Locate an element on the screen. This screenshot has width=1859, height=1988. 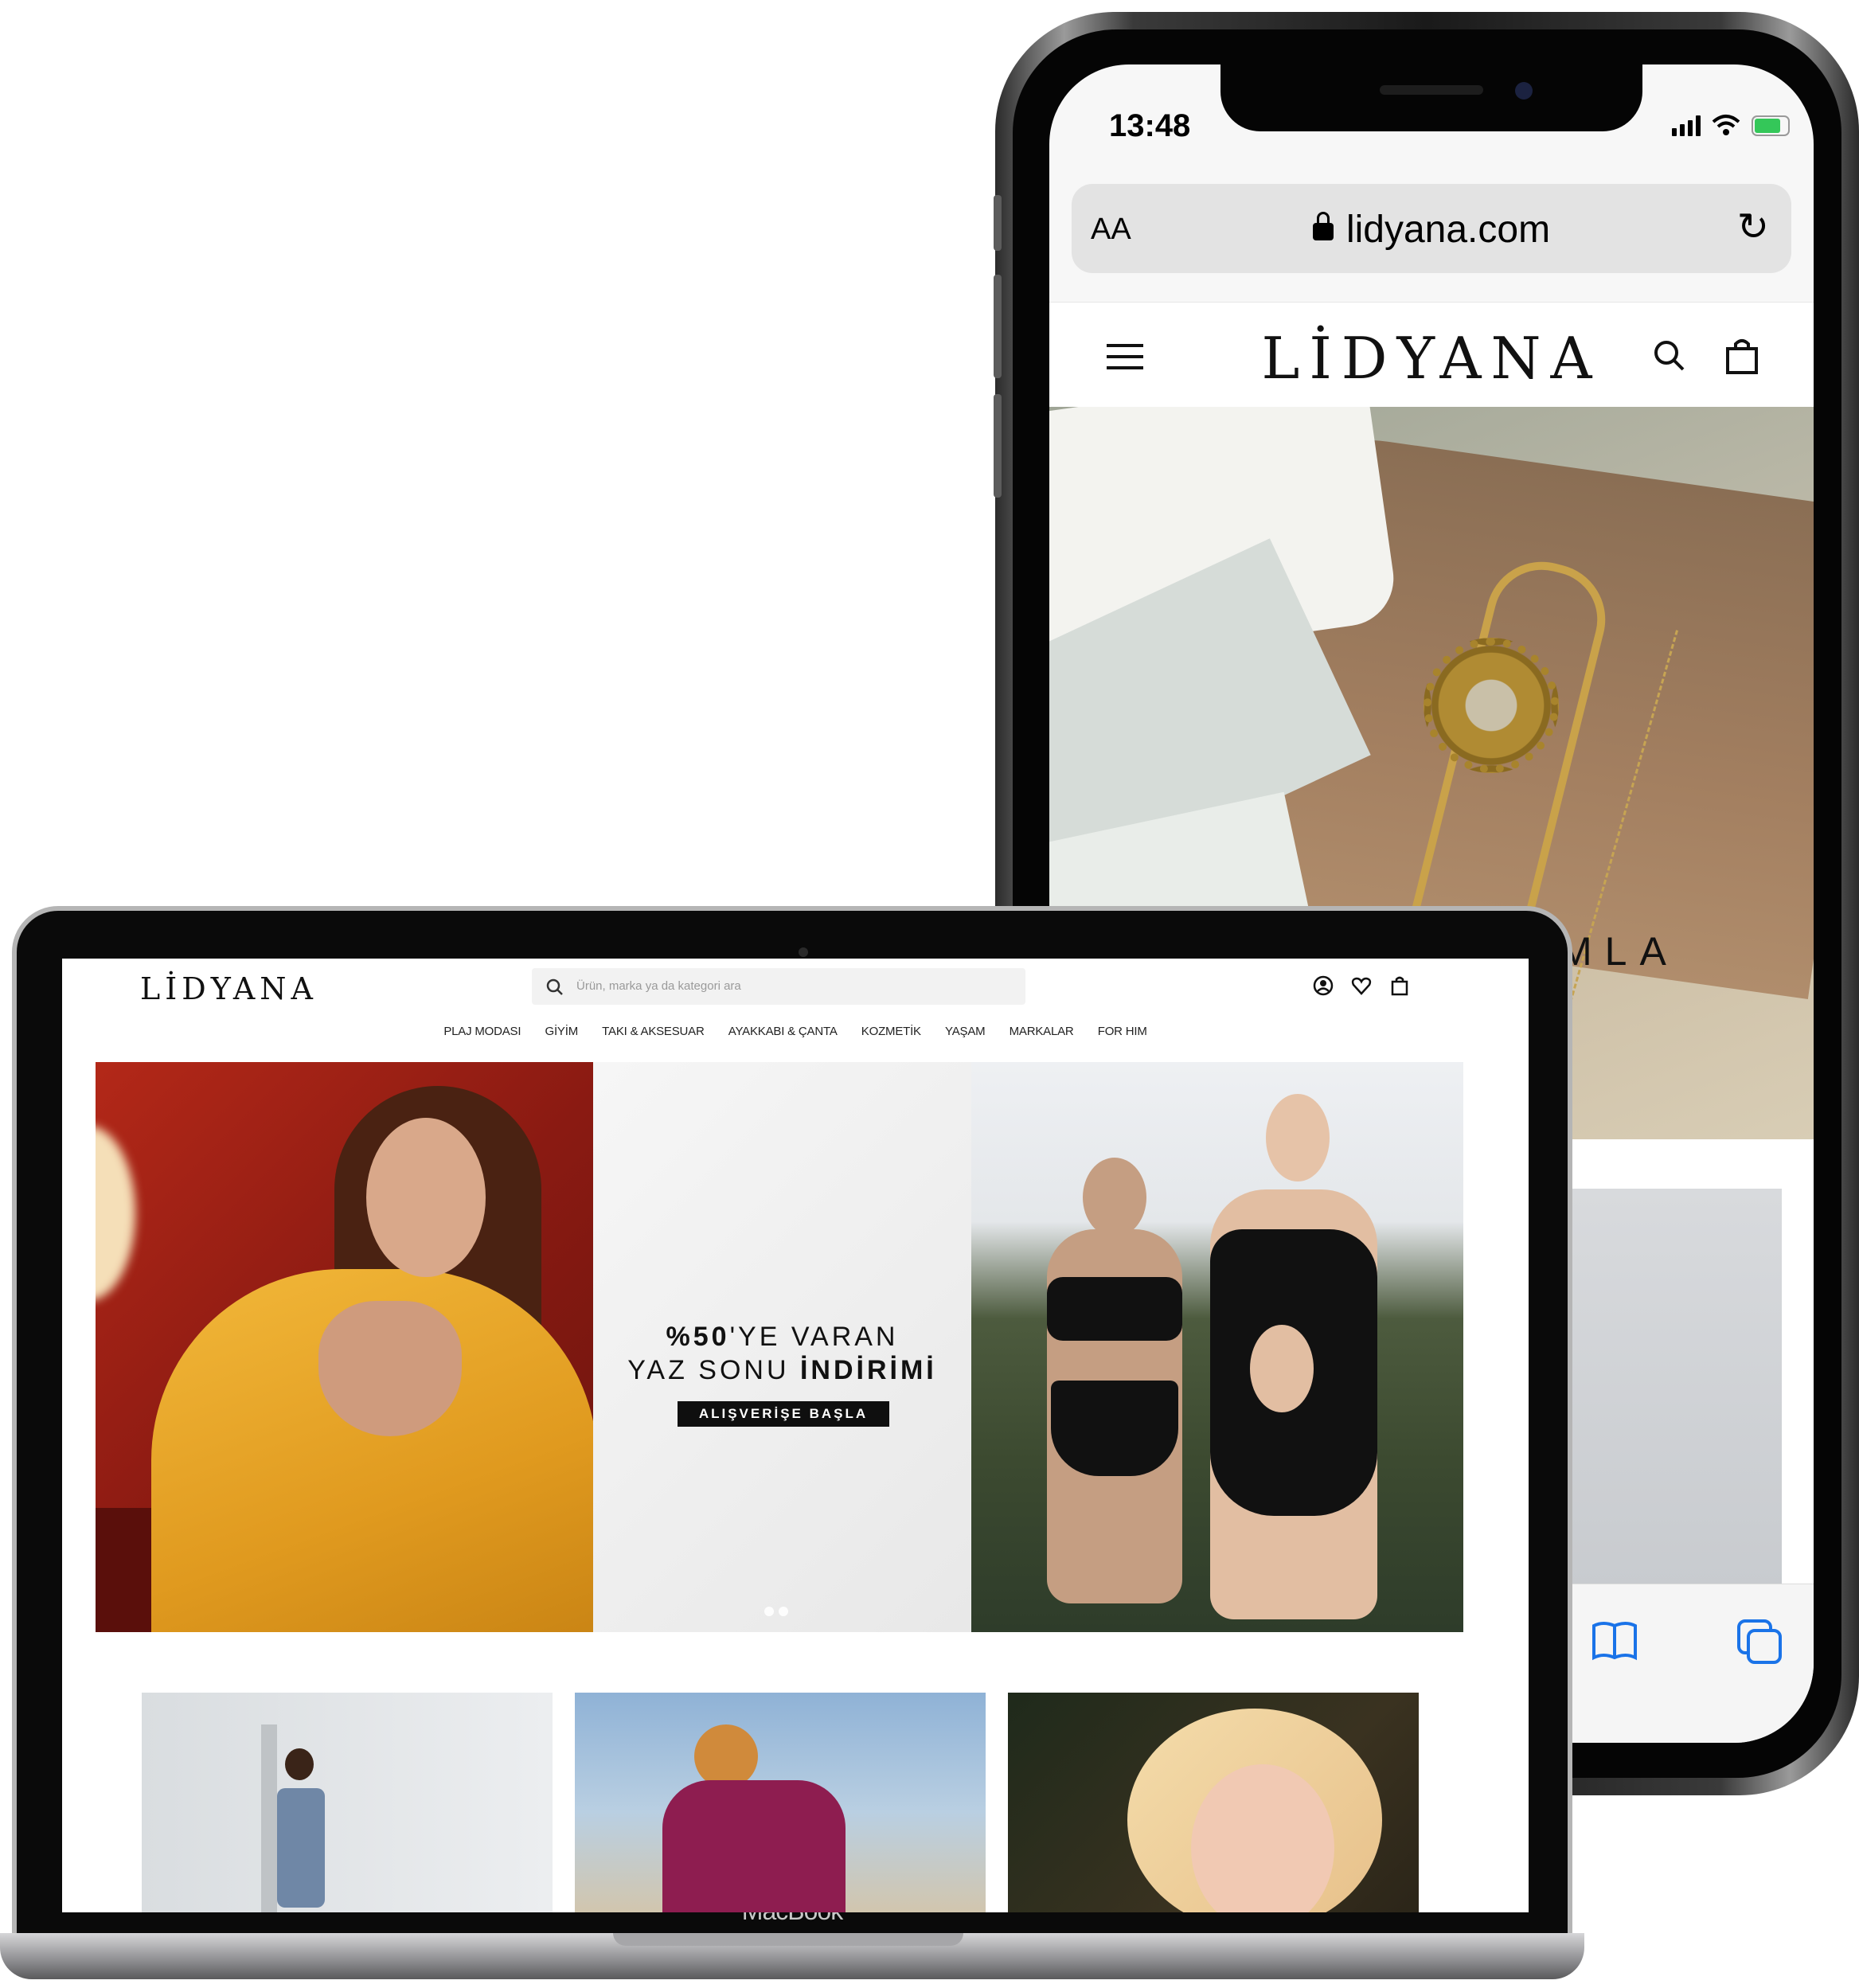
thumb-wall is located at coordinates (269, 1818).